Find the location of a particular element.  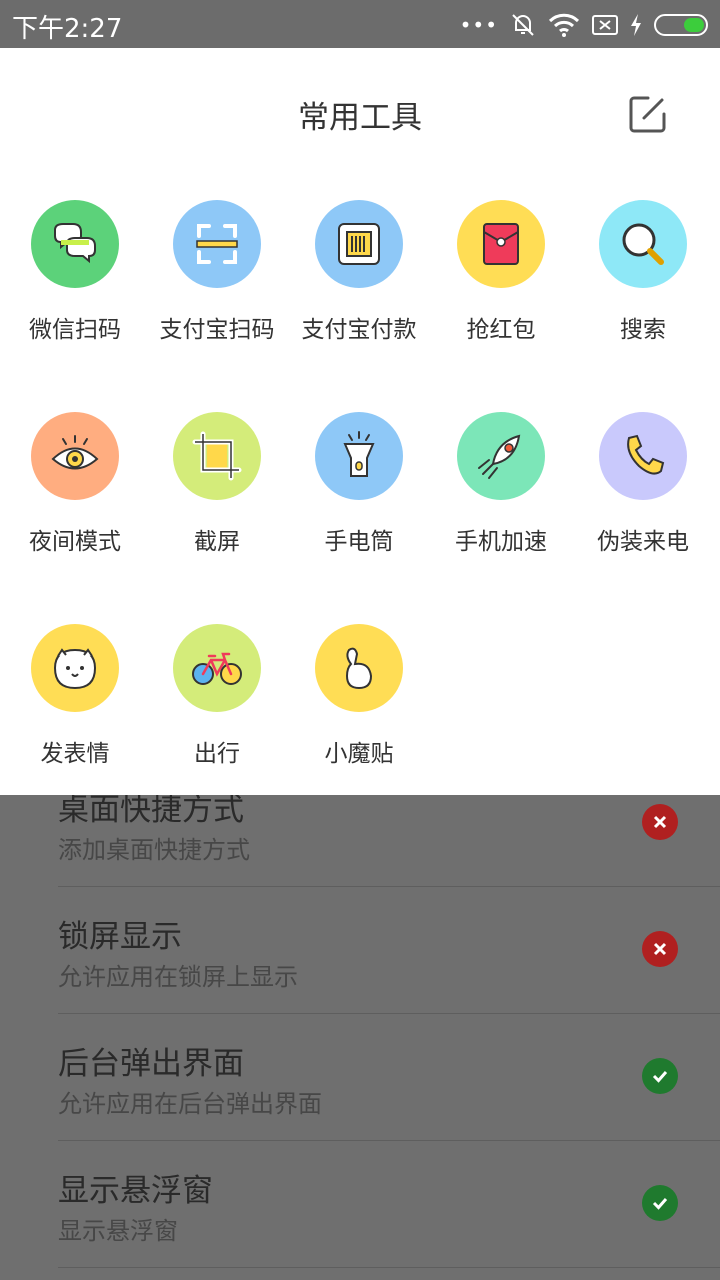

status-icons: ••• is located at coordinates (584, 25).